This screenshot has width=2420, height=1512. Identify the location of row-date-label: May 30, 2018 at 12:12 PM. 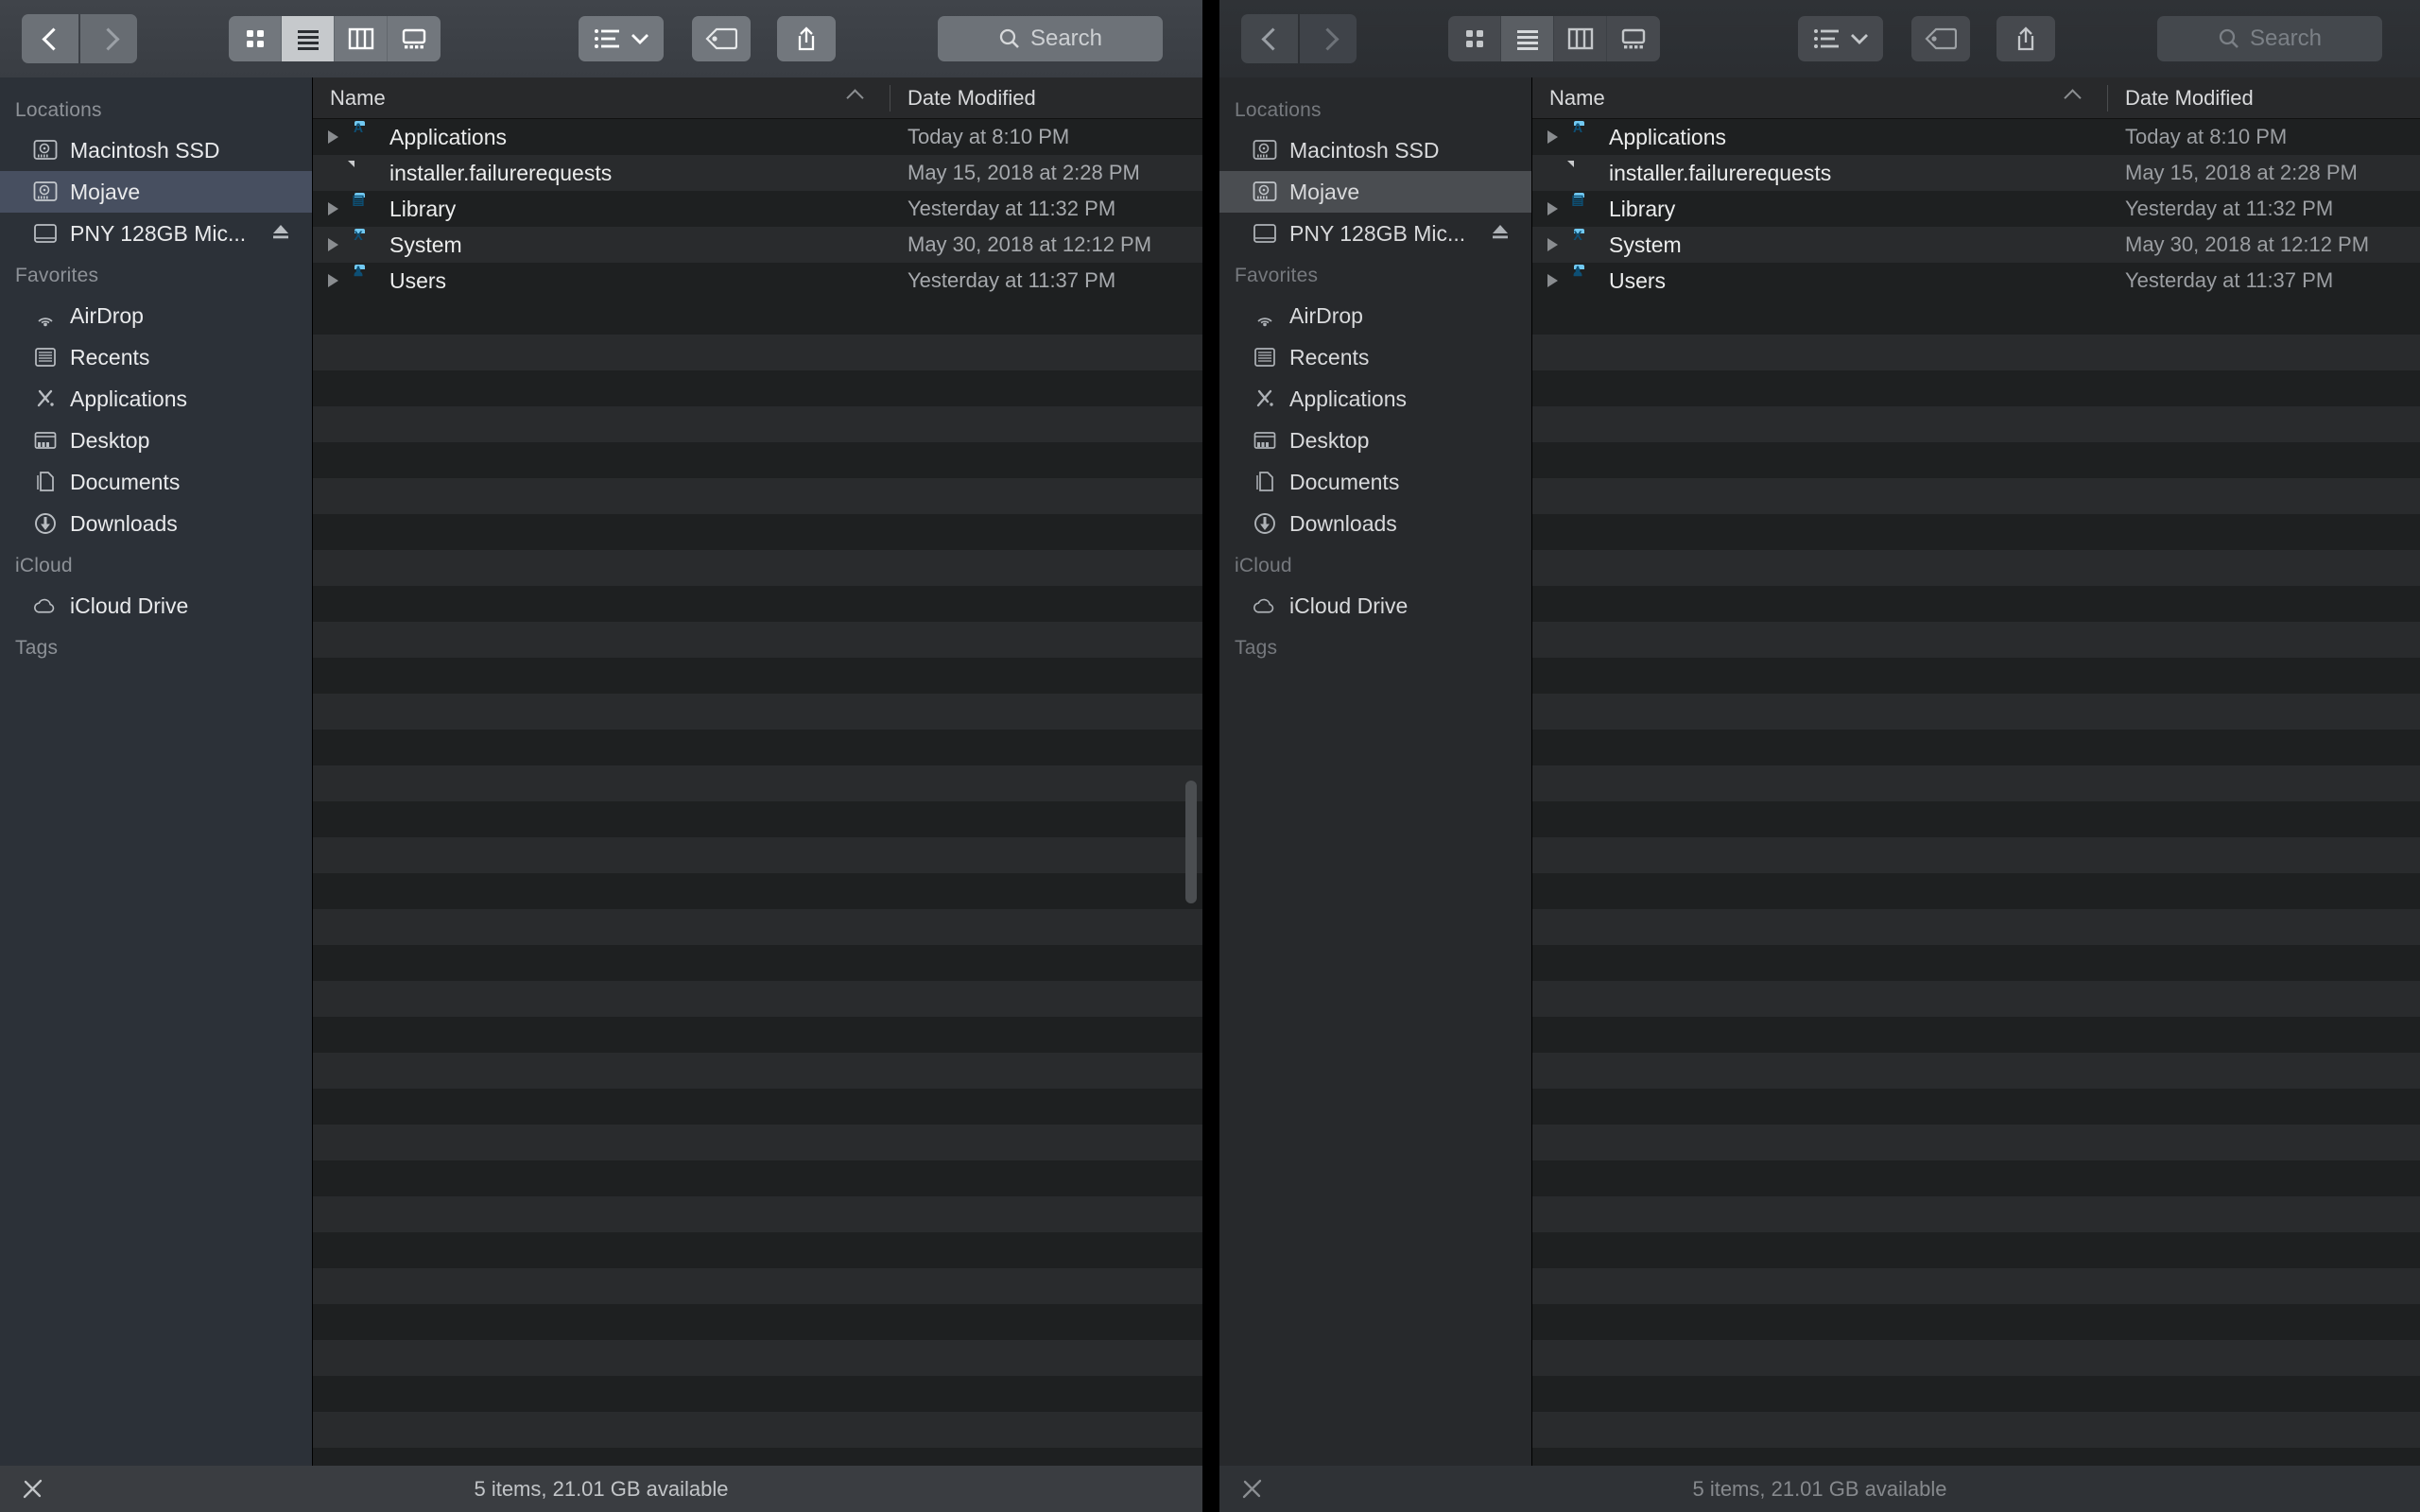
(2247, 244).